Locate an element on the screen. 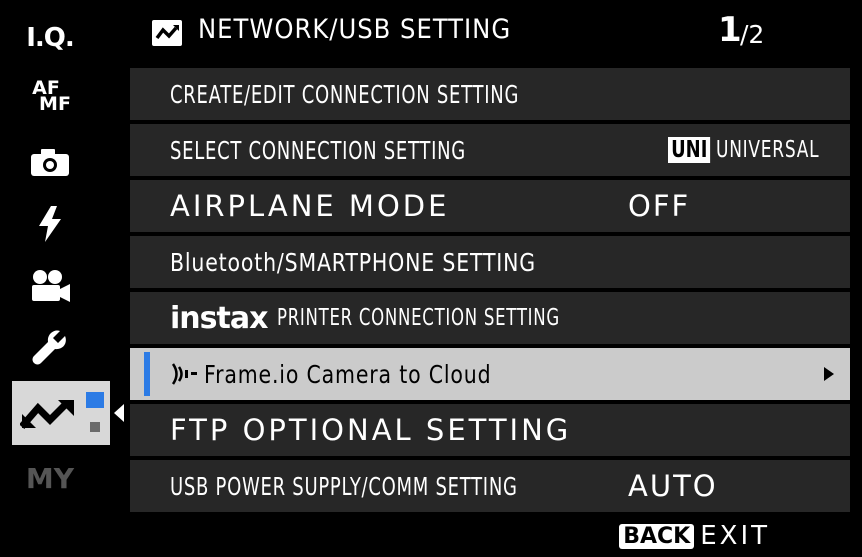  connection-value-text: UNIVERSAL is located at coordinates (768, 150).